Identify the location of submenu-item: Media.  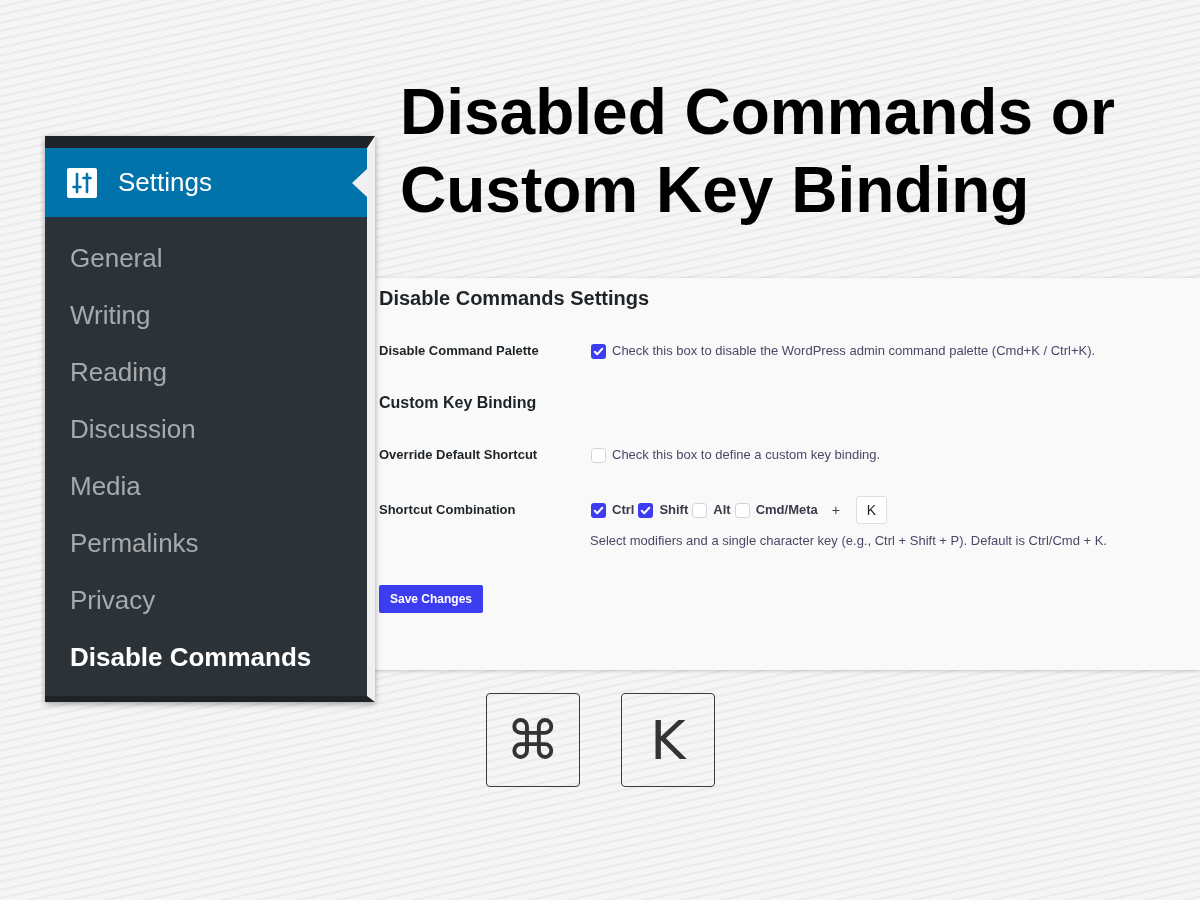
(206, 486).